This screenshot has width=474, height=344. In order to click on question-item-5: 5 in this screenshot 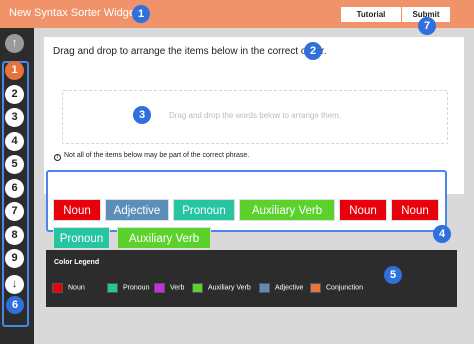, I will do `click(14, 164)`.